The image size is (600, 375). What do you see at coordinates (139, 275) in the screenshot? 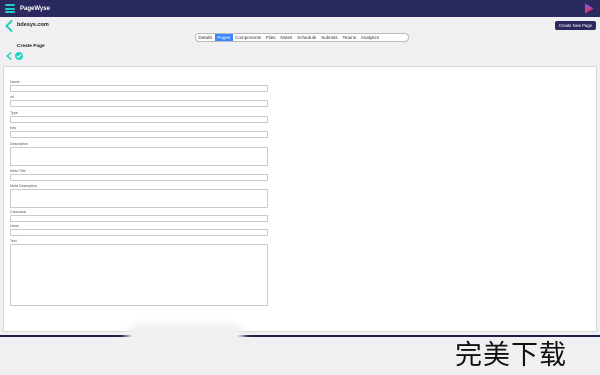
I see `text-textarea` at bounding box center [139, 275].